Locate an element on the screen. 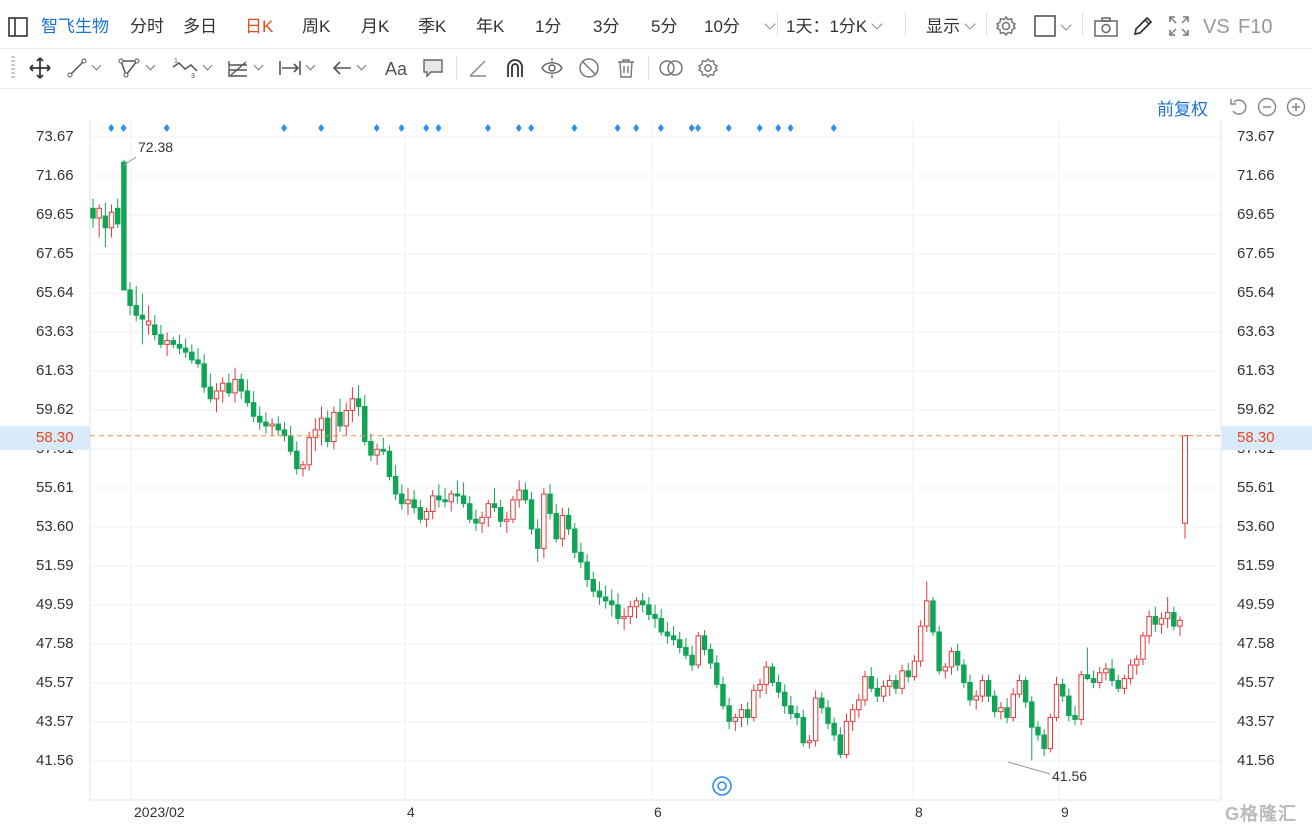 This screenshot has height=832, width=1312. period-tab: 周K is located at coordinates (316, 24).